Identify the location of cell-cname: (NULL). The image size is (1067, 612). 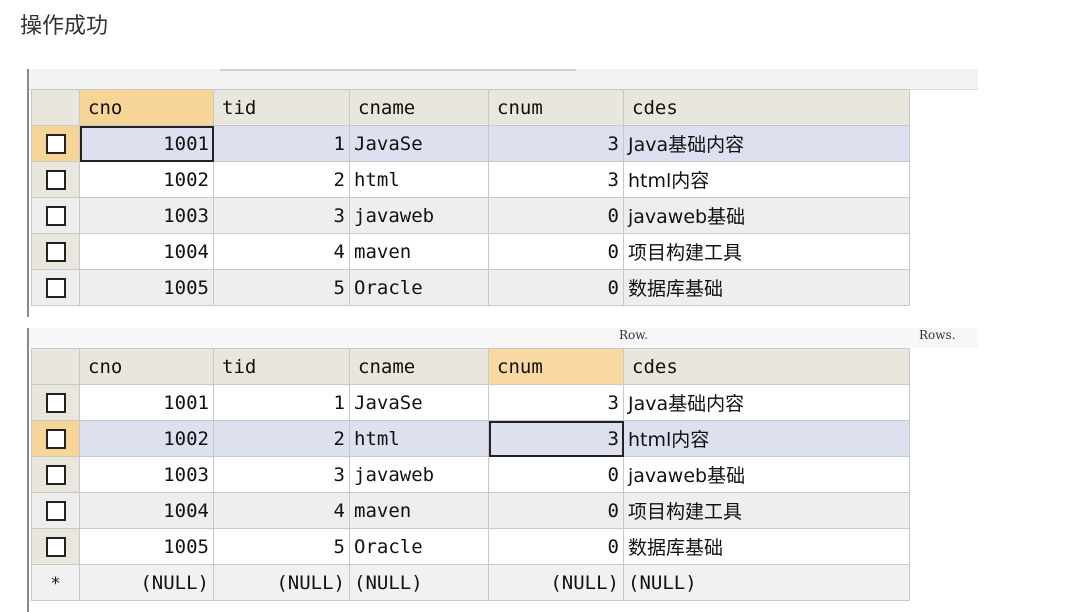
(419, 582).